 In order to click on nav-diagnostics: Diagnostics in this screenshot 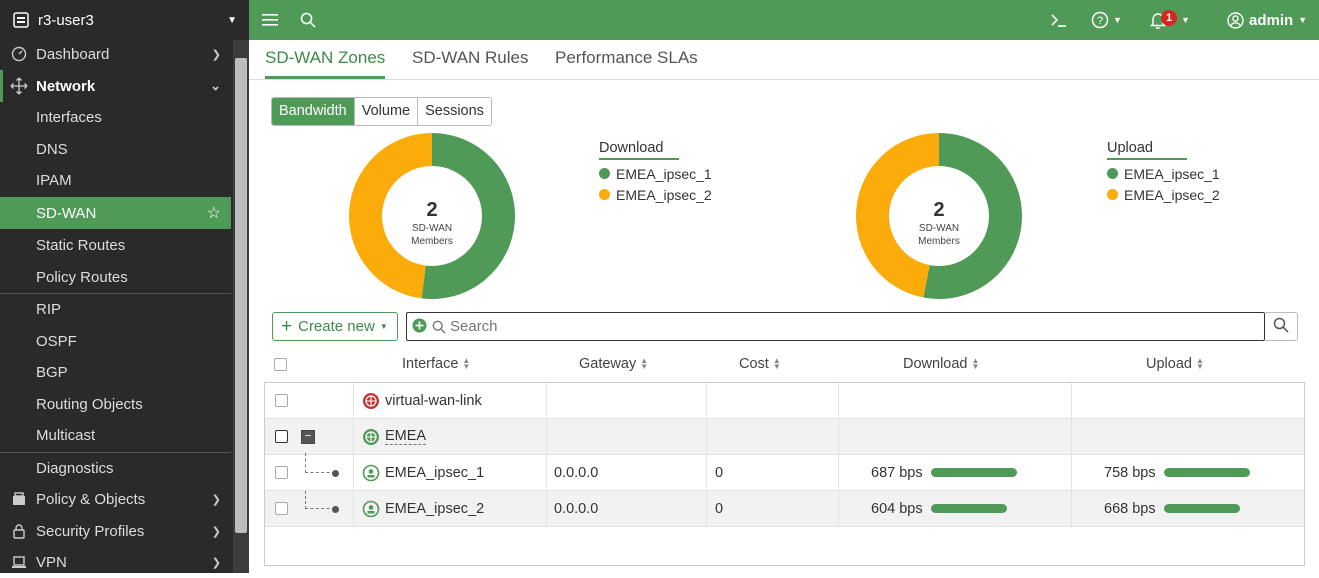, I will do `click(115, 468)`.